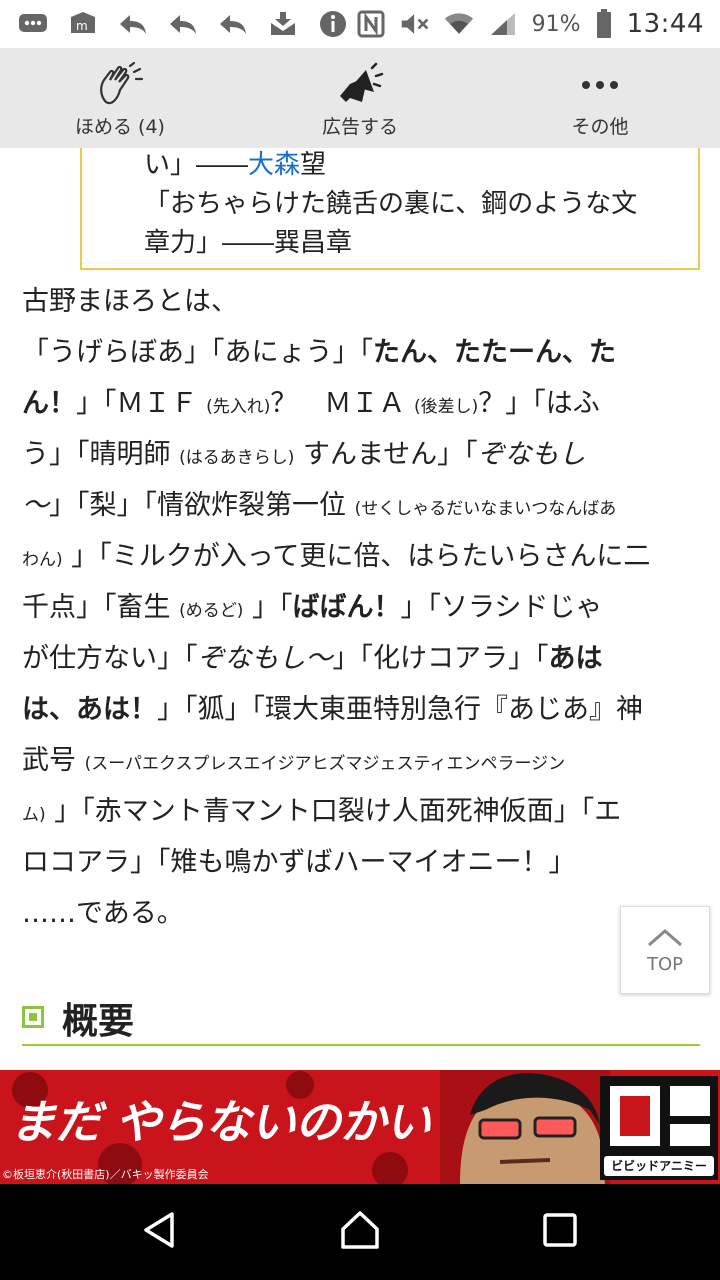 The width and height of the screenshot is (720, 1280). What do you see at coordinates (371, 24) in the screenshot?
I see `nfc-icon` at bounding box center [371, 24].